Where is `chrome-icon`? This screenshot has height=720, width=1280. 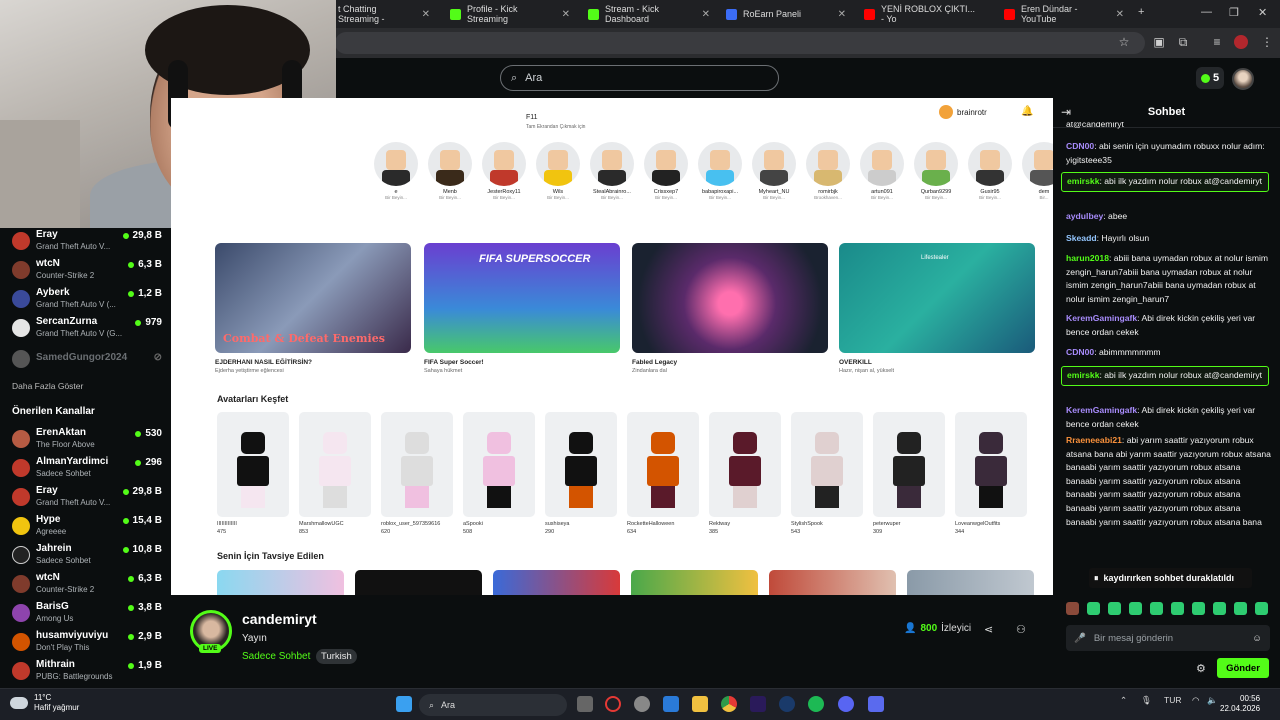
chrome-icon is located at coordinates (729, 704).